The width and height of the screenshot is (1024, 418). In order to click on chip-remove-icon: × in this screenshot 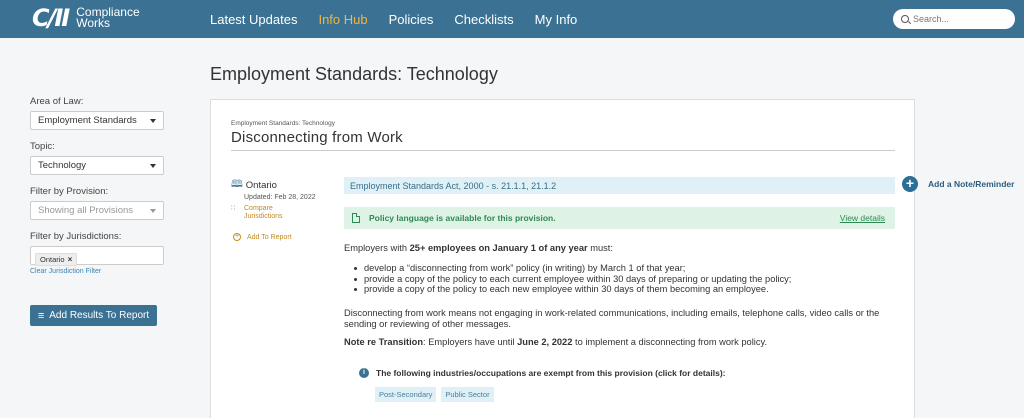, I will do `click(70, 259)`.